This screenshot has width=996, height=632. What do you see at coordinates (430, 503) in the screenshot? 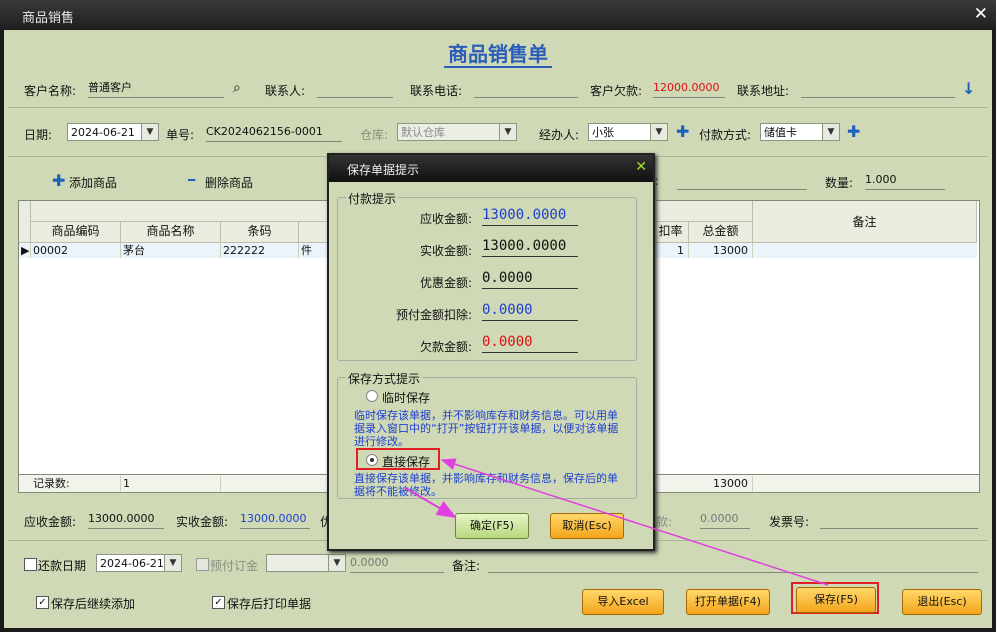
I see `arrow-to-confirm` at bounding box center [430, 503].